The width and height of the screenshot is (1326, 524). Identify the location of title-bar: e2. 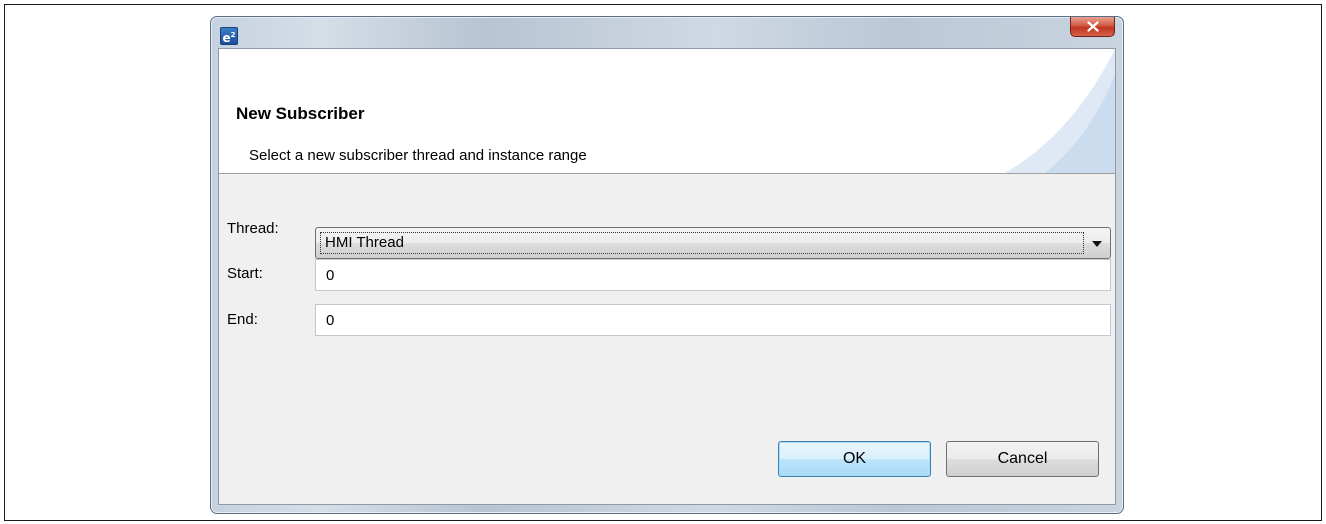
(667, 33).